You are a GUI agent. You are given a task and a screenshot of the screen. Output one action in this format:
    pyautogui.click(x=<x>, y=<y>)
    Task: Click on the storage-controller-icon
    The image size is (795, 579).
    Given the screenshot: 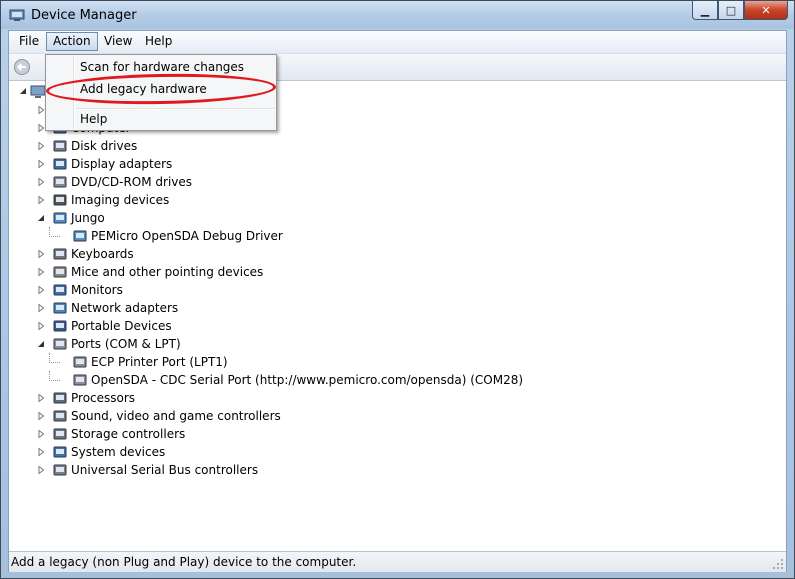 What is the action you would take?
    pyautogui.click(x=60, y=434)
    